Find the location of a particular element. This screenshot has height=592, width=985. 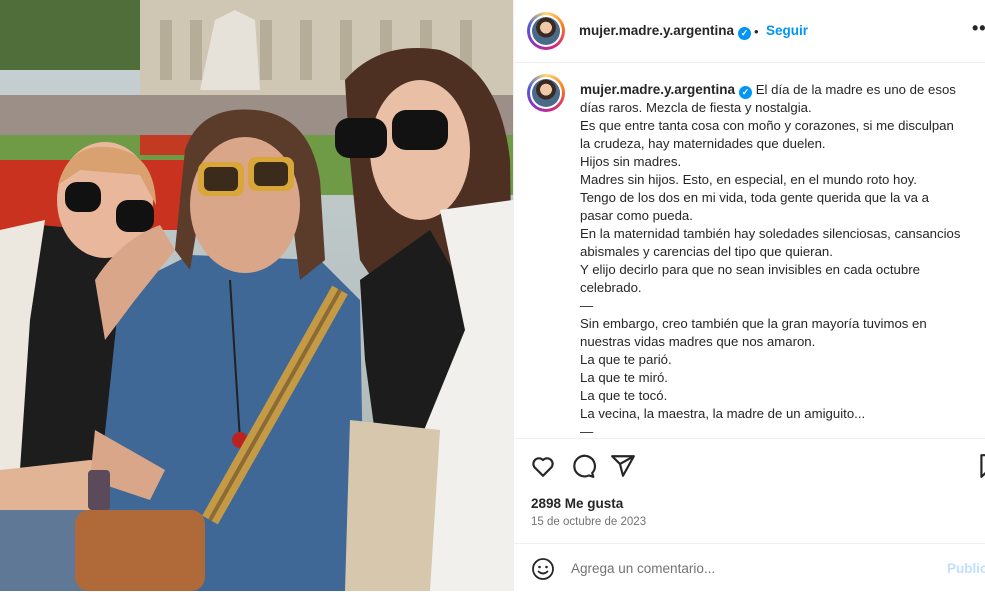

more-icon: ••• is located at coordinates (978, 28).